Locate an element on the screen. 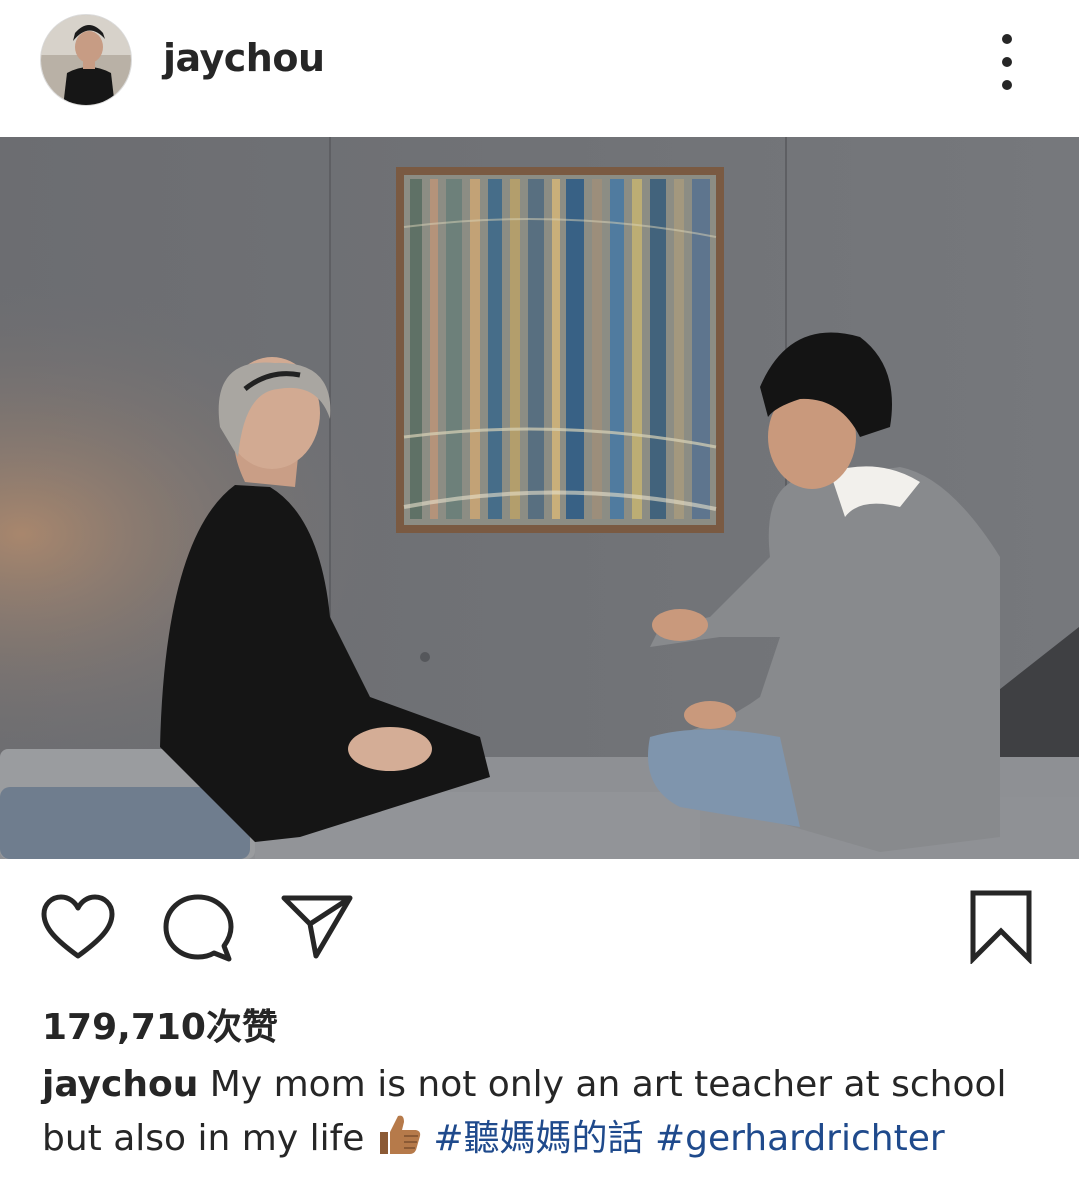  caption-text-2: but also in my life is located at coordinates (203, 1138).